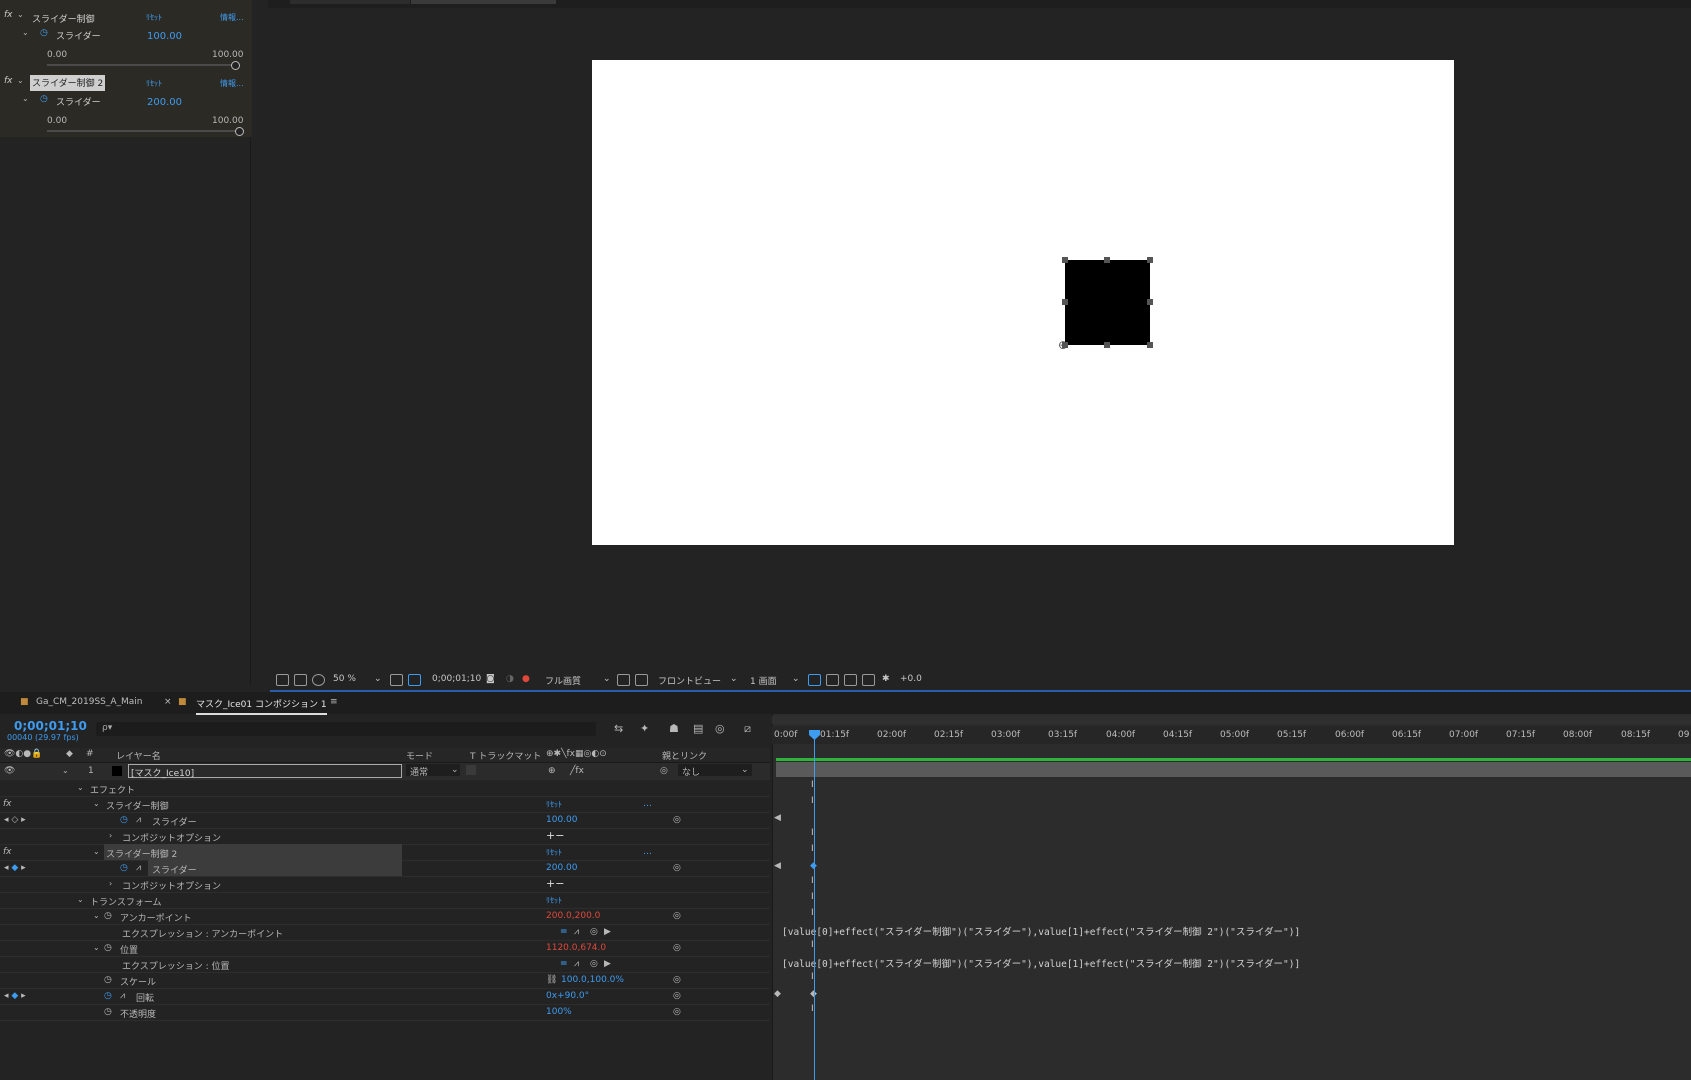  What do you see at coordinates (510, 679) in the screenshot?
I see `show-snapshot-icon: ◑` at bounding box center [510, 679].